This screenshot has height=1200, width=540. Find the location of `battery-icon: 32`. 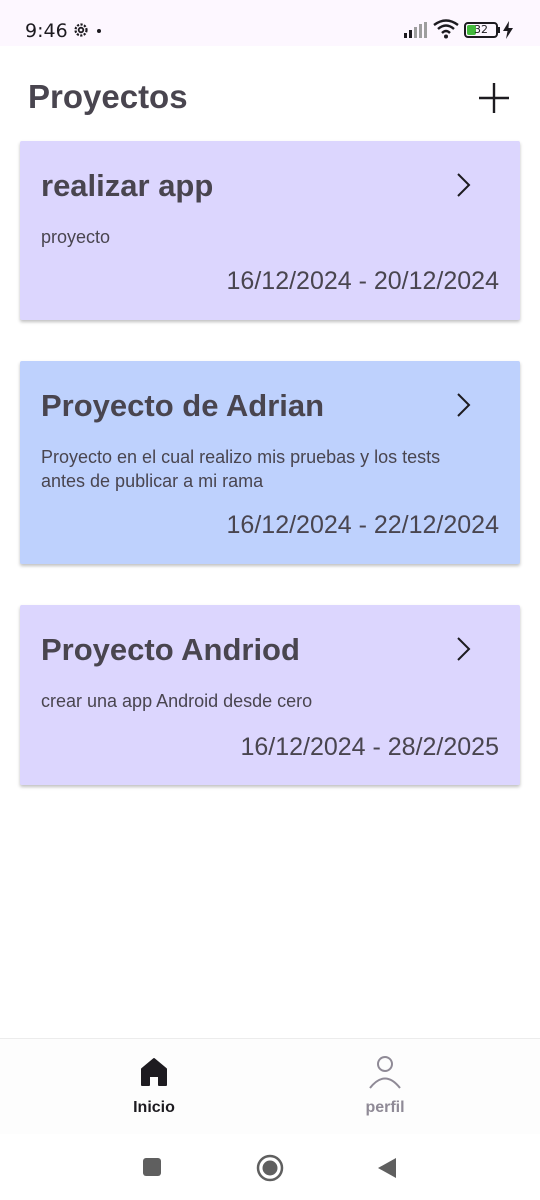

battery-icon: 32 is located at coordinates (481, 30).